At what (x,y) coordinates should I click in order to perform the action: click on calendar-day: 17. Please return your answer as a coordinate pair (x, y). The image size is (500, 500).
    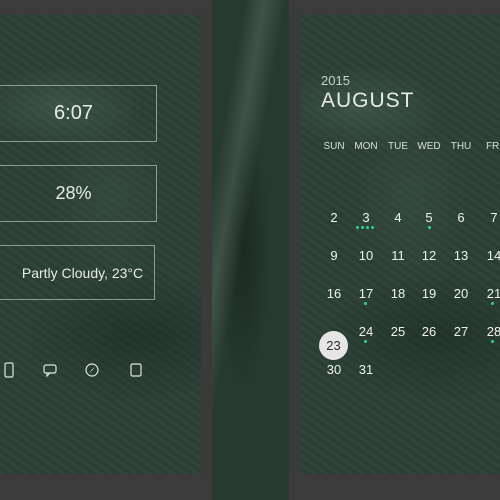
    Looking at the image, I should click on (366, 293).